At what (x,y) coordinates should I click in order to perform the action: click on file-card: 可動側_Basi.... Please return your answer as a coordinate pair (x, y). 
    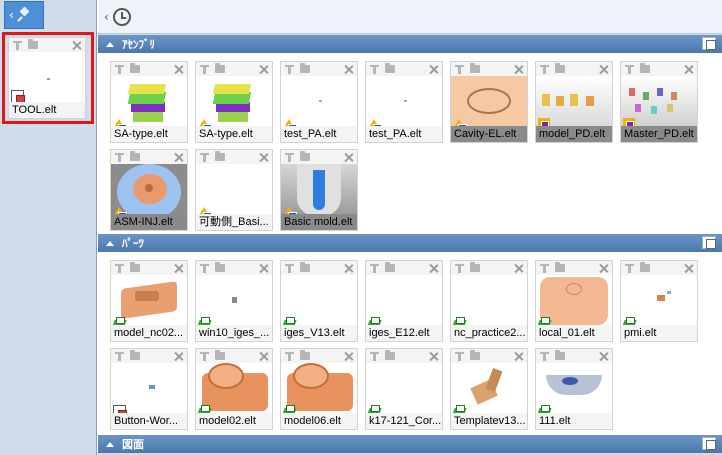
    Looking at the image, I should click on (234, 190).